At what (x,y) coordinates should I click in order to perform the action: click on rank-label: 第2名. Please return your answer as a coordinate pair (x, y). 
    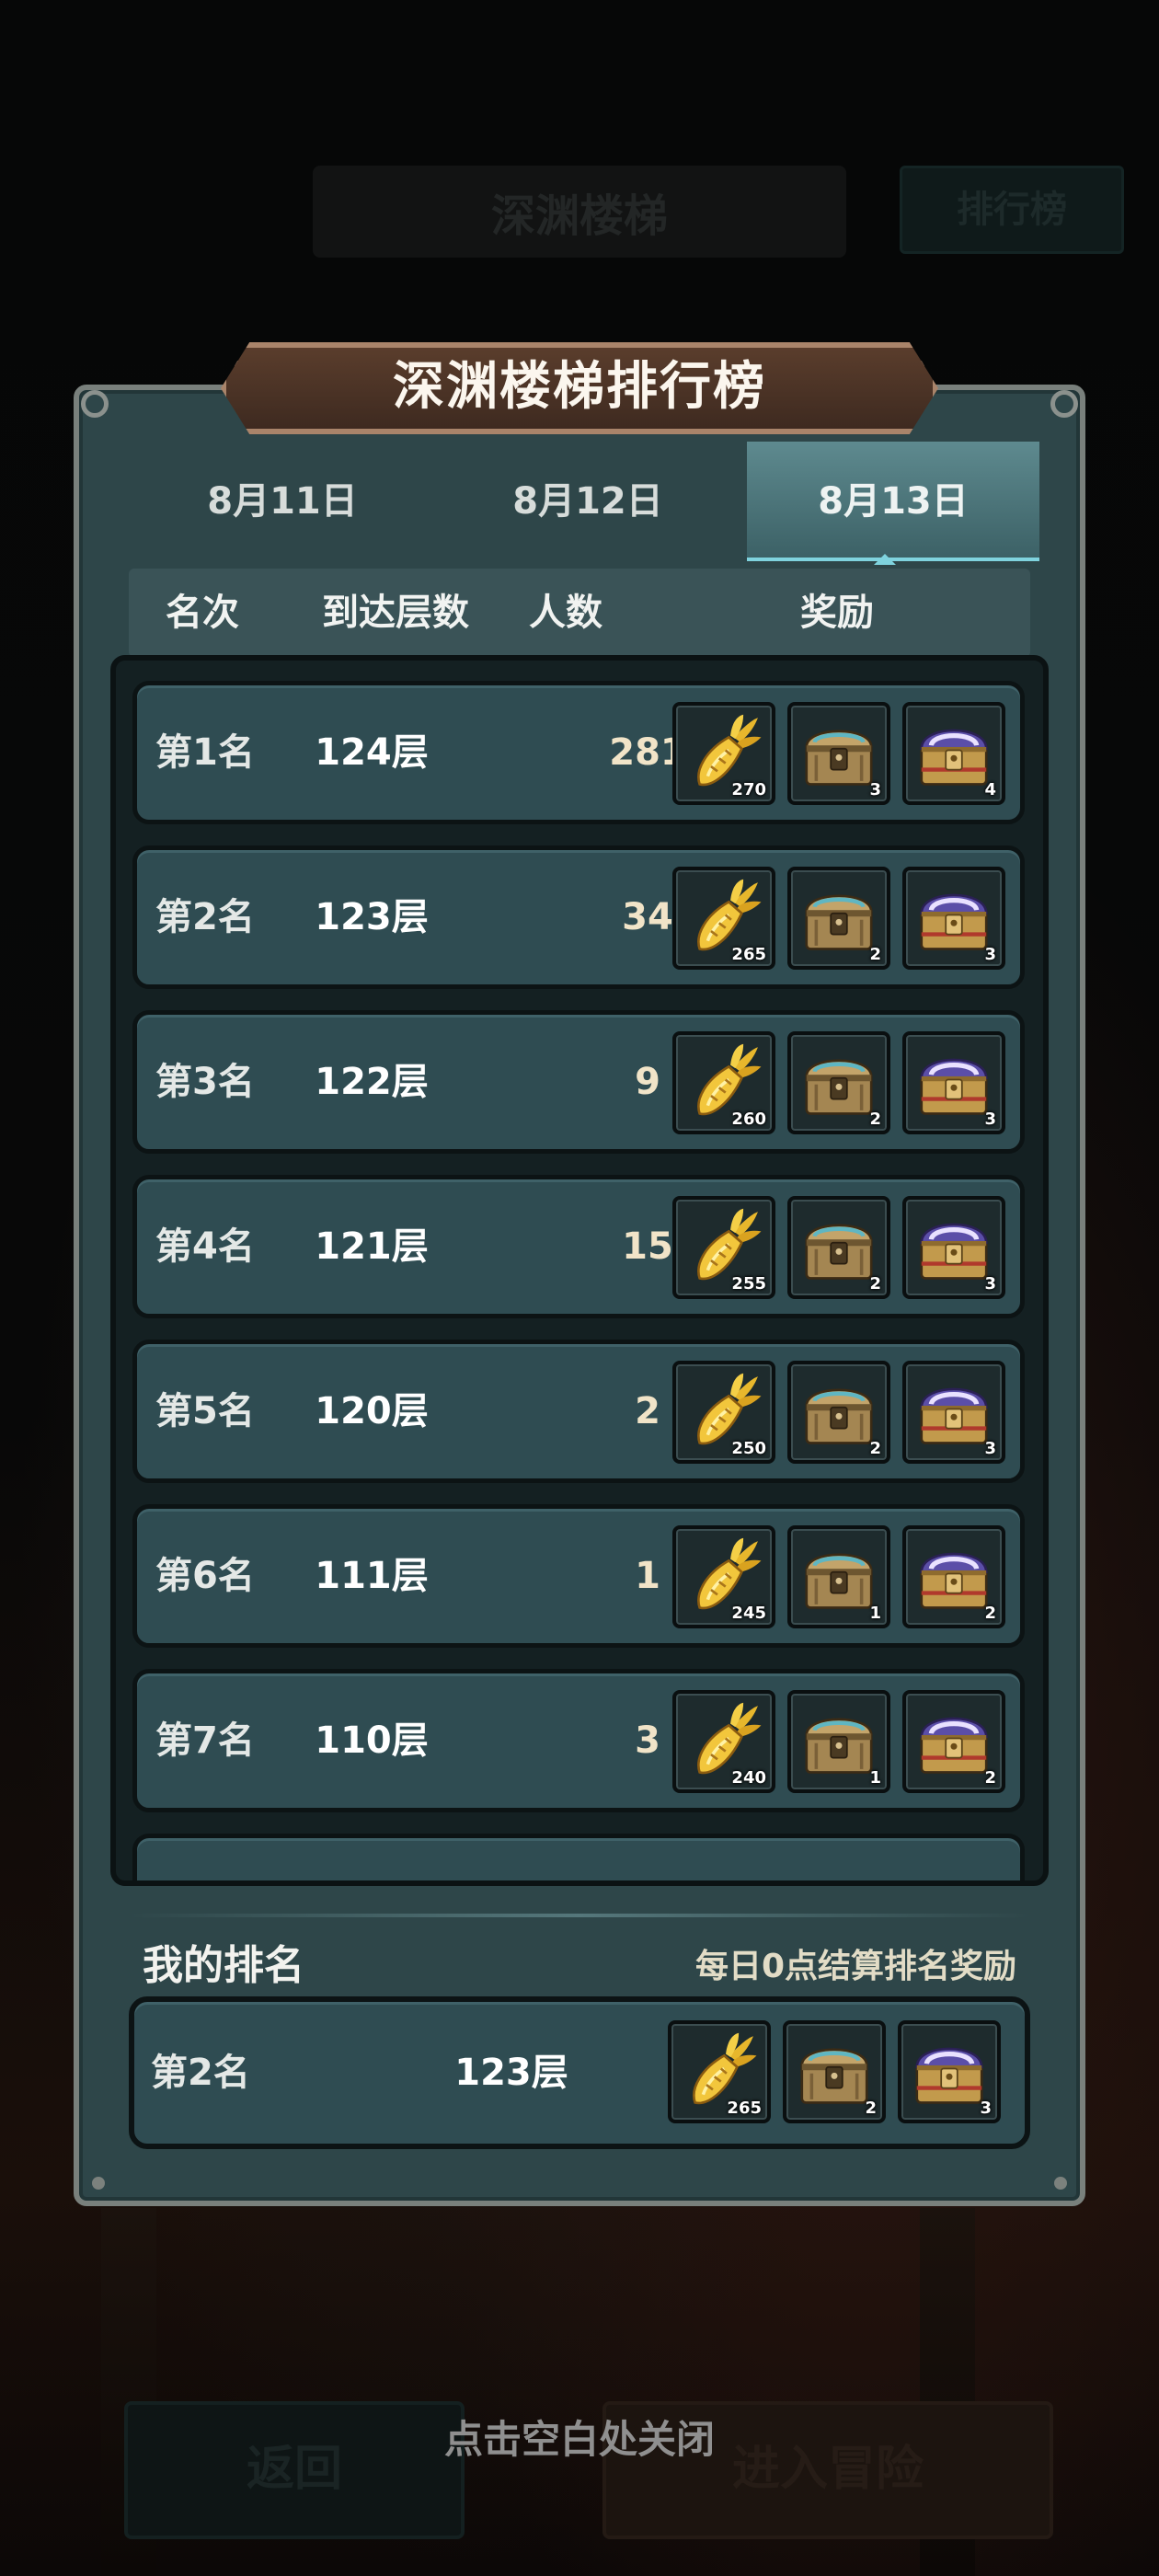
    Looking at the image, I should click on (205, 917).